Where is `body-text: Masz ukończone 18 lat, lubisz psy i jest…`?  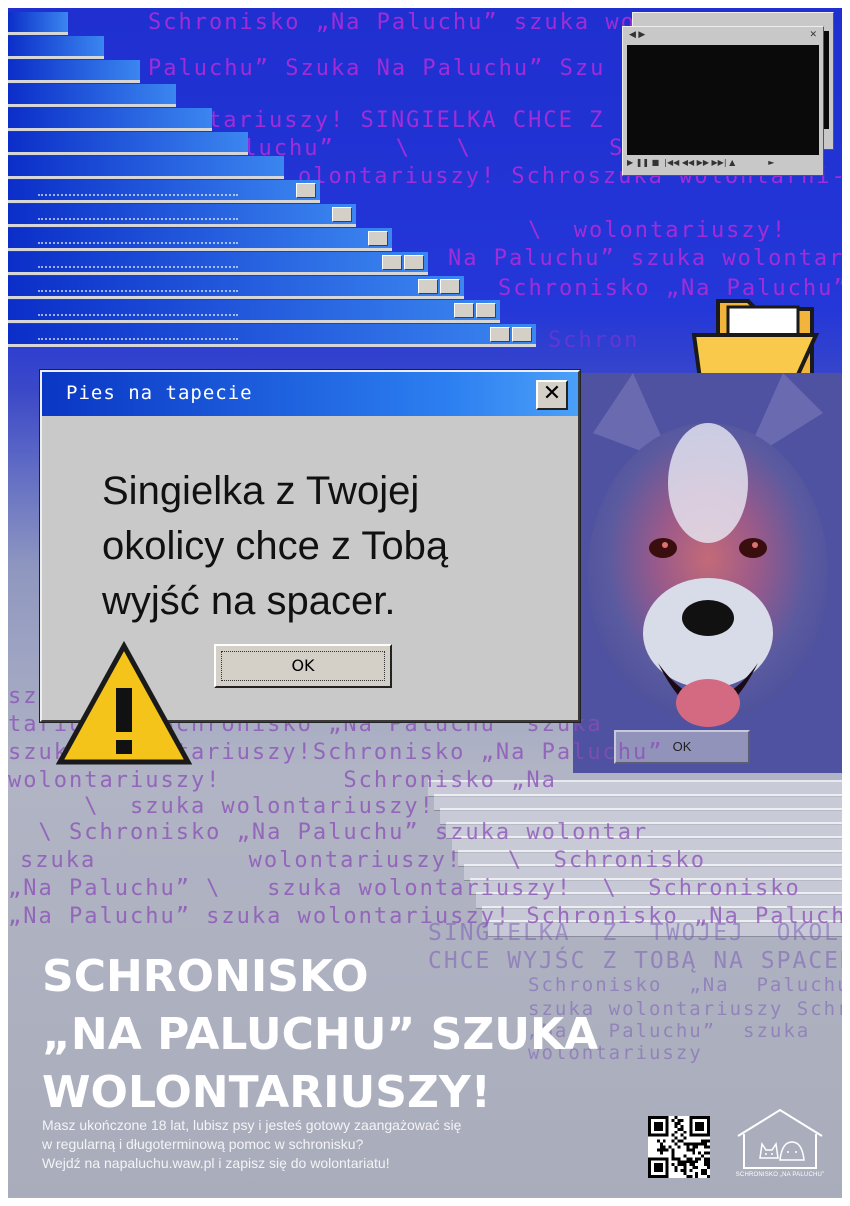 body-text: Masz ukończone 18 lat, lubisz psy i jest… is located at coordinates (322, 1144).